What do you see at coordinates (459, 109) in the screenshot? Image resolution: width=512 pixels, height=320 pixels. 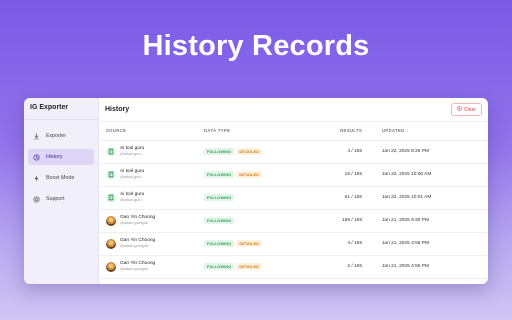 I see `close-icon` at bounding box center [459, 109].